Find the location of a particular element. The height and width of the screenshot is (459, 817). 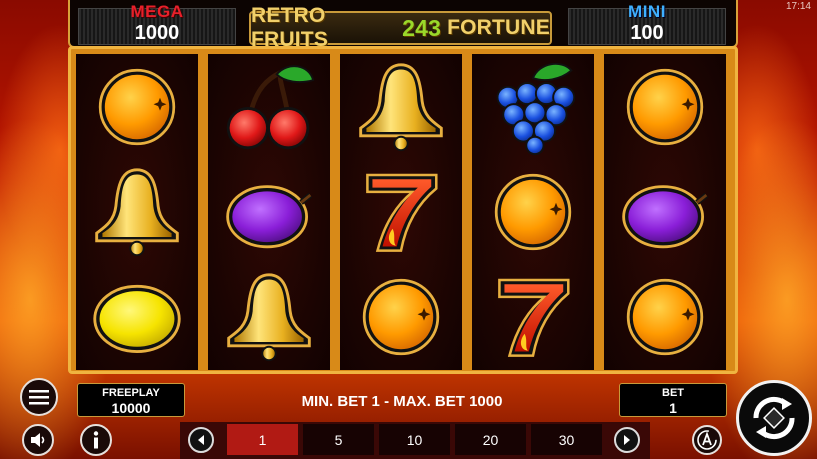

cherries-icon is located at coordinates (269, 107).